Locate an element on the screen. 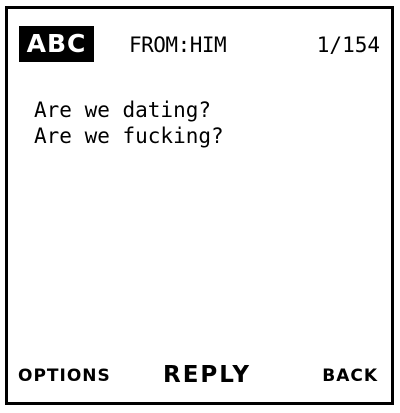 The width and height of the screenshot is (400, 413). message-line: Are we dating? is located at coordinates (123, 110).